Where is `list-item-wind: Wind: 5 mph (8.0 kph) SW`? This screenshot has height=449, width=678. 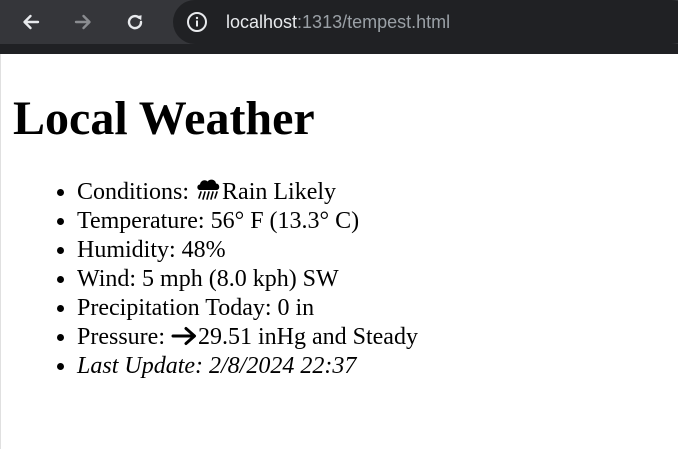
list-item-wind: Wind: 5 mph (8.0 kph) SW is located at coordinates (247, 279).